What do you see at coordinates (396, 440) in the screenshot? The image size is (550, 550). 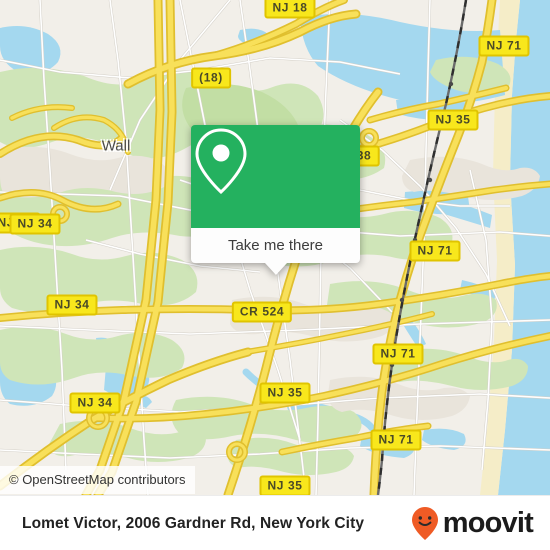 I see `road-shield-nj71-s: NJ 71` at bounding box center [396, 440].